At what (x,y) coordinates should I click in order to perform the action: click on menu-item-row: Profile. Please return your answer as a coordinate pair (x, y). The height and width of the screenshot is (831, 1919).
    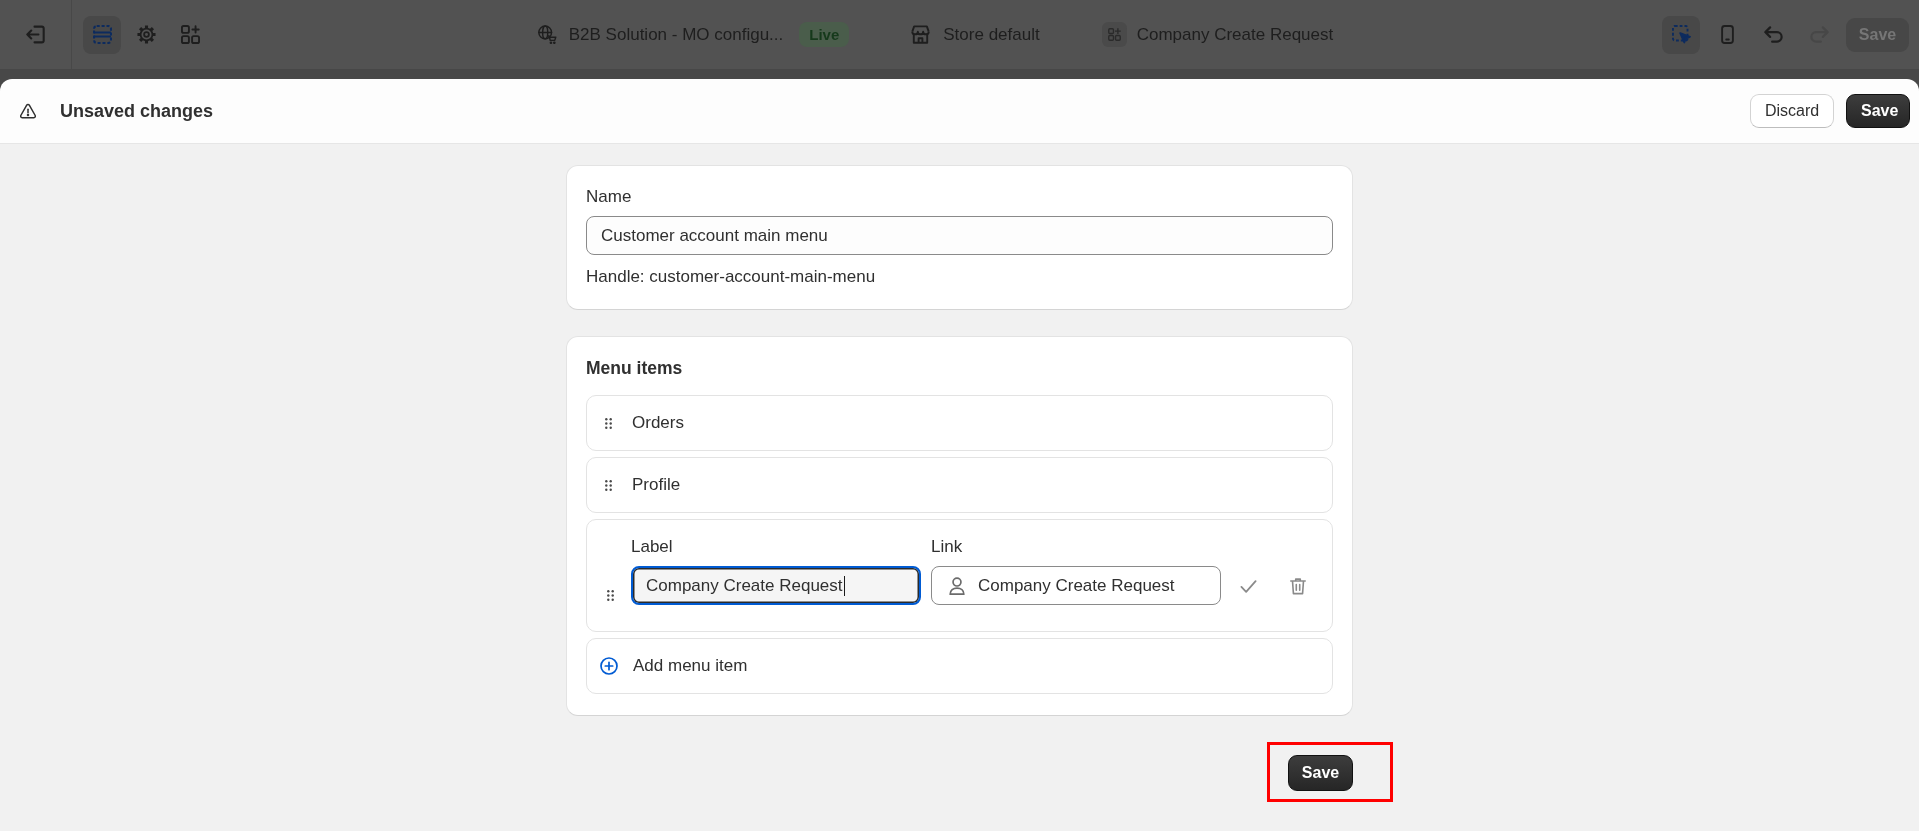
    Looking at the image, I should click on (959, 485).